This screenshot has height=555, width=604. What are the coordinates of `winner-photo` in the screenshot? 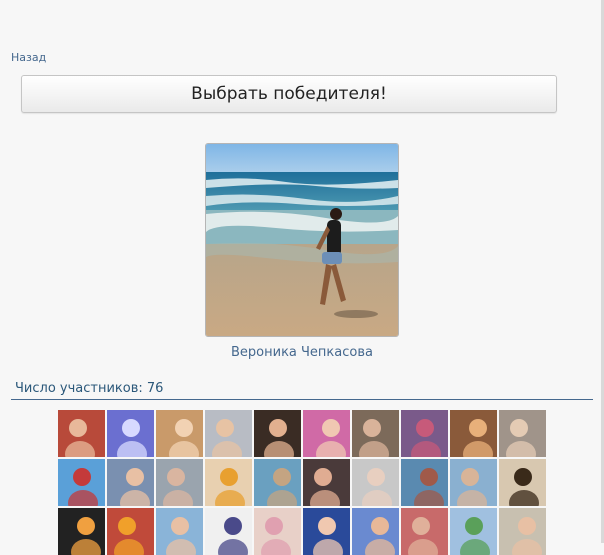 It's located at (302, 240).